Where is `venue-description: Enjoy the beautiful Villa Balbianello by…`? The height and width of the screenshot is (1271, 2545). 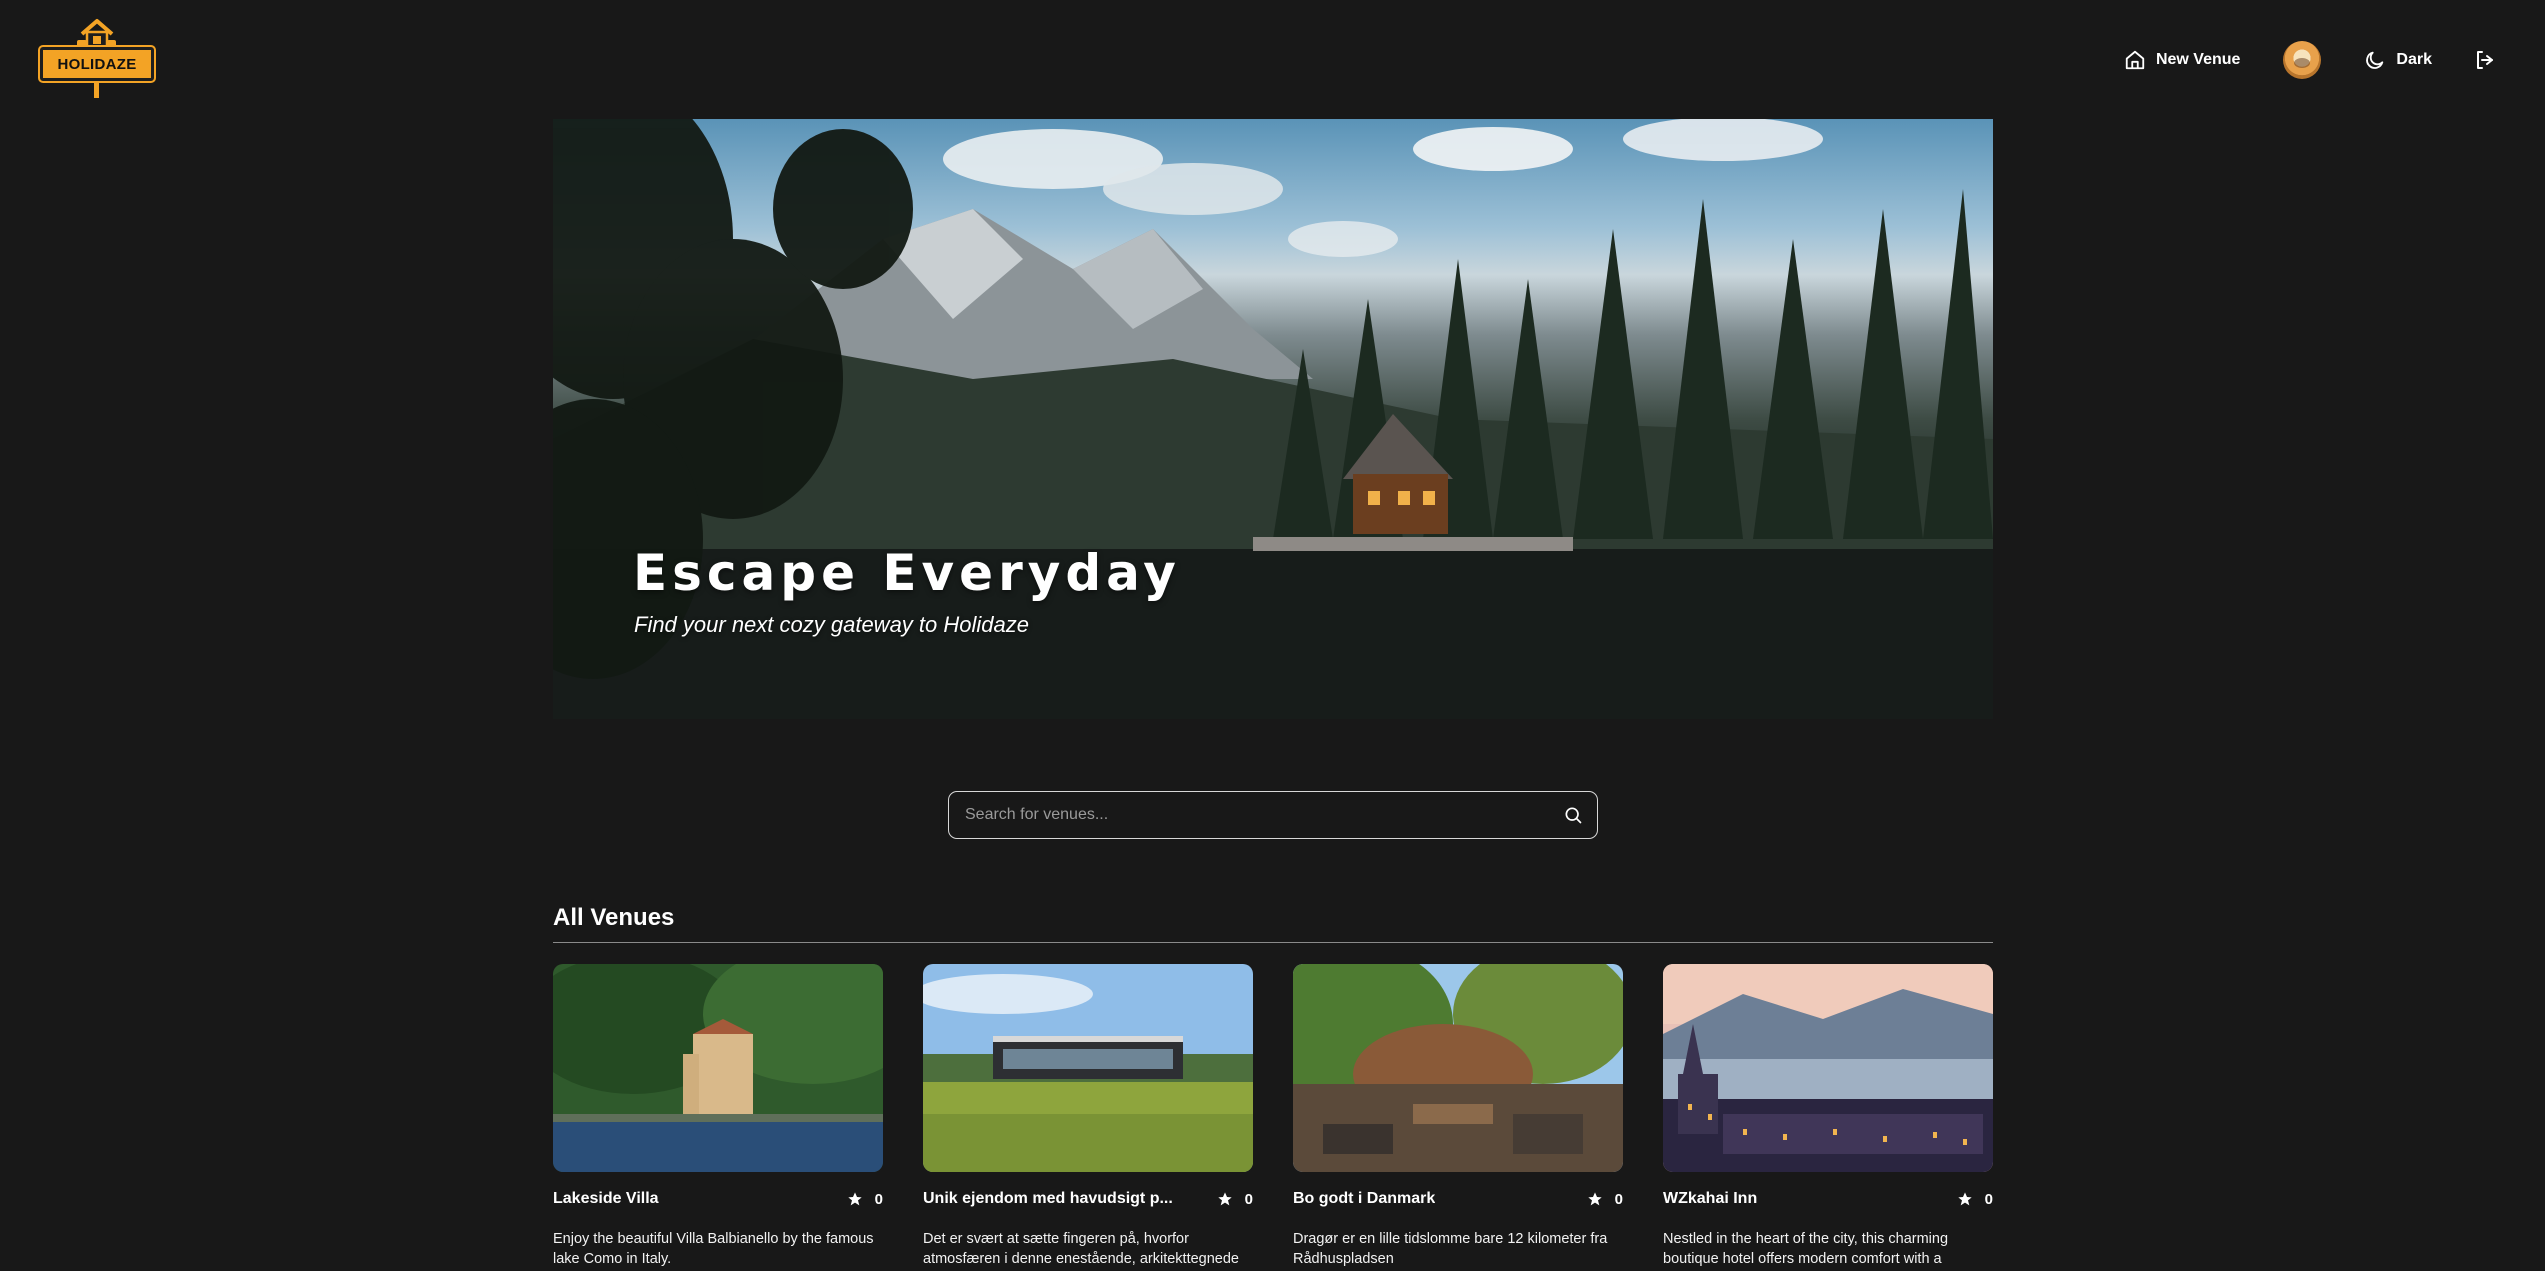 venue-description: Enjoy the beautiful Villa Balbianello by… is located at coordinates (713, 1249).